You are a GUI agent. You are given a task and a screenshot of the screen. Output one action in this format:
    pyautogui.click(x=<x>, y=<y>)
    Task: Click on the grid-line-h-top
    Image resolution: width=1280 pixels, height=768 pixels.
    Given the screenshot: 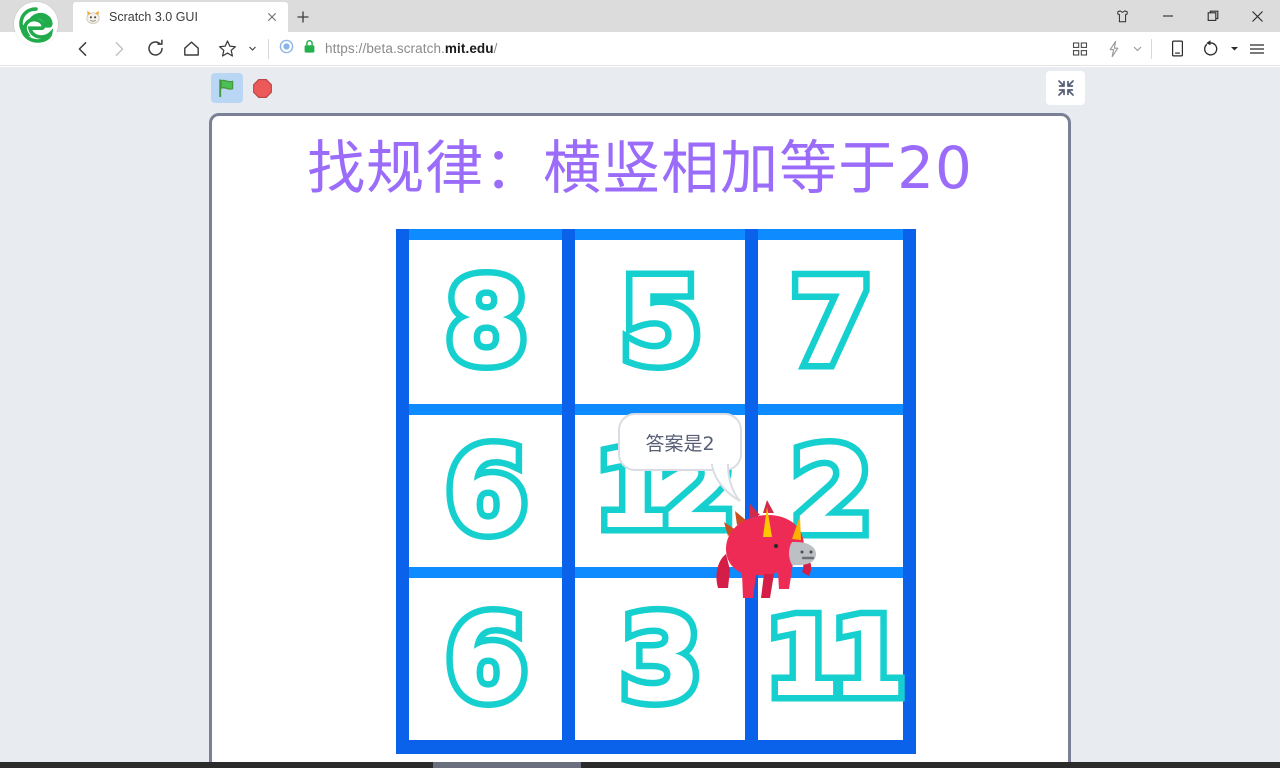 What is the action you would take?
    pyautogui.click(x=656, y=234)
    